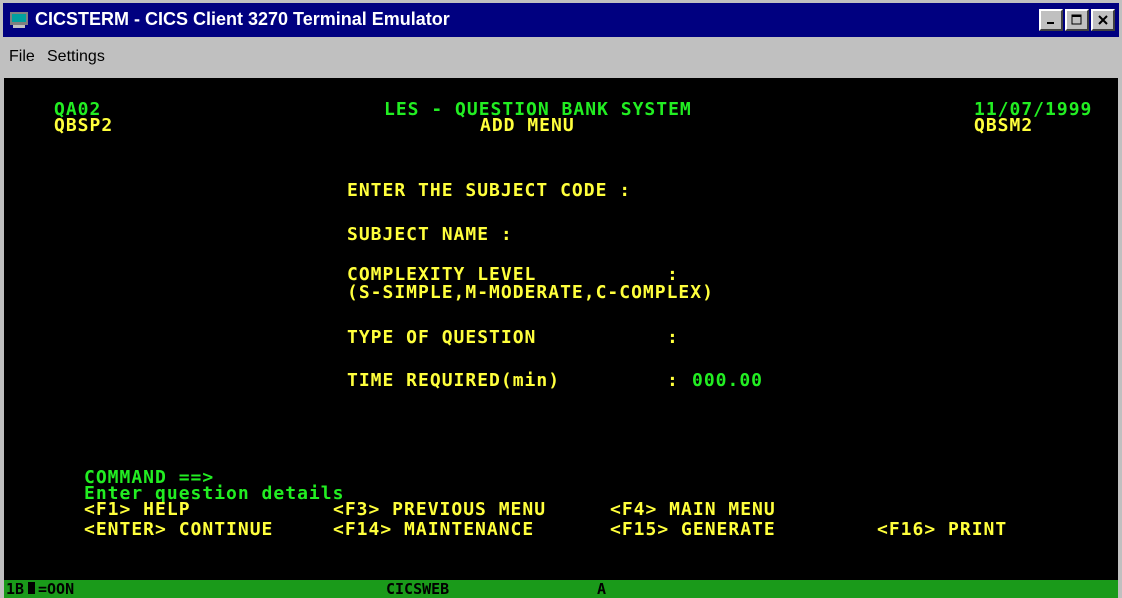  What do you see at coordinates (727, 381) in the screenshot?
I see `time-required-value: 000.00` at bounding box center [727, 381].